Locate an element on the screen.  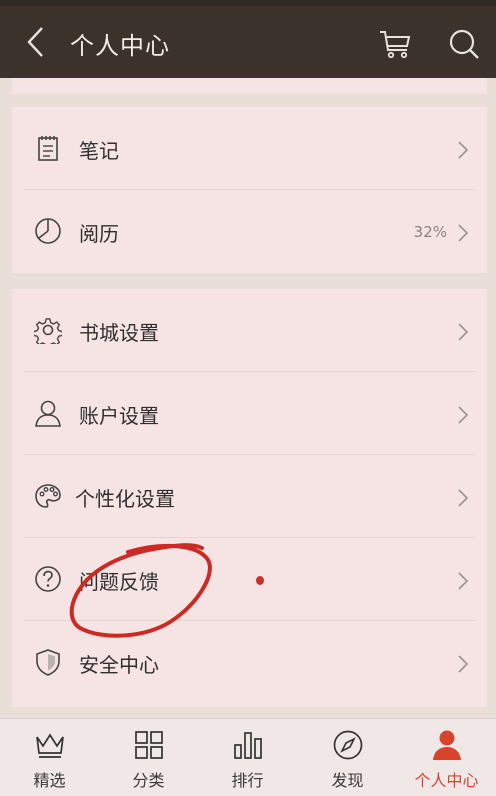
tab-label: 分类 is located at coordinates (148, 780).